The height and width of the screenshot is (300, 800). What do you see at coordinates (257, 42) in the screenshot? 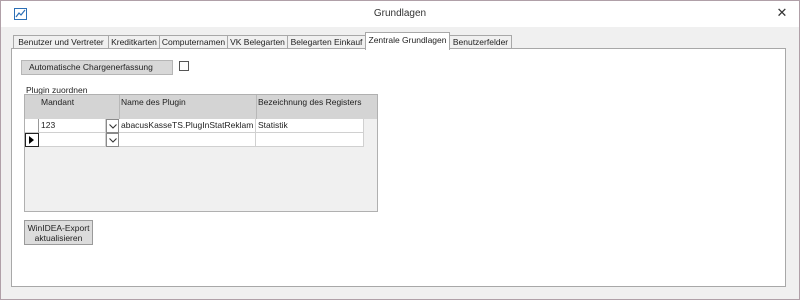
I see `tab-vk-belegarten: VK Belegarten` at bounding box center [257, 42].